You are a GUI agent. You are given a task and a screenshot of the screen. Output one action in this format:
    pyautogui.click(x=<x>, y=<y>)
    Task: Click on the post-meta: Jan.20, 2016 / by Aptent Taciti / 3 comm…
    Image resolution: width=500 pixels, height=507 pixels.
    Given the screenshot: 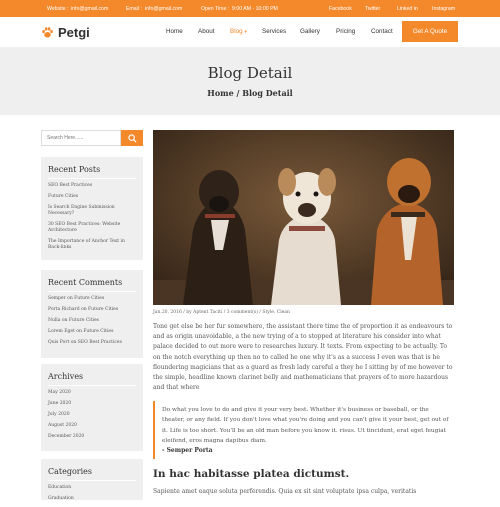 What is the action you would take?
    pyautogui.click(x=221, y=312)
    